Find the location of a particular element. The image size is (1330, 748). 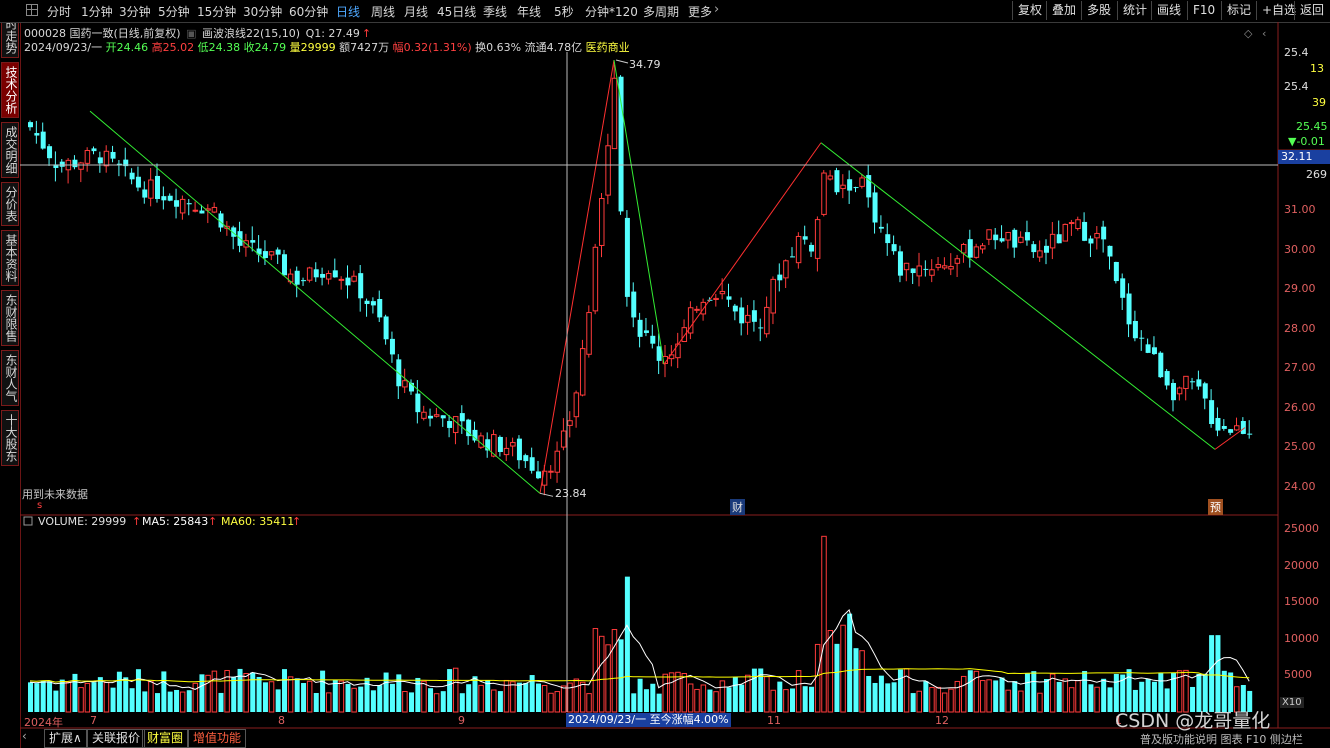

wave-segment is located at coordinates (1018, 296).